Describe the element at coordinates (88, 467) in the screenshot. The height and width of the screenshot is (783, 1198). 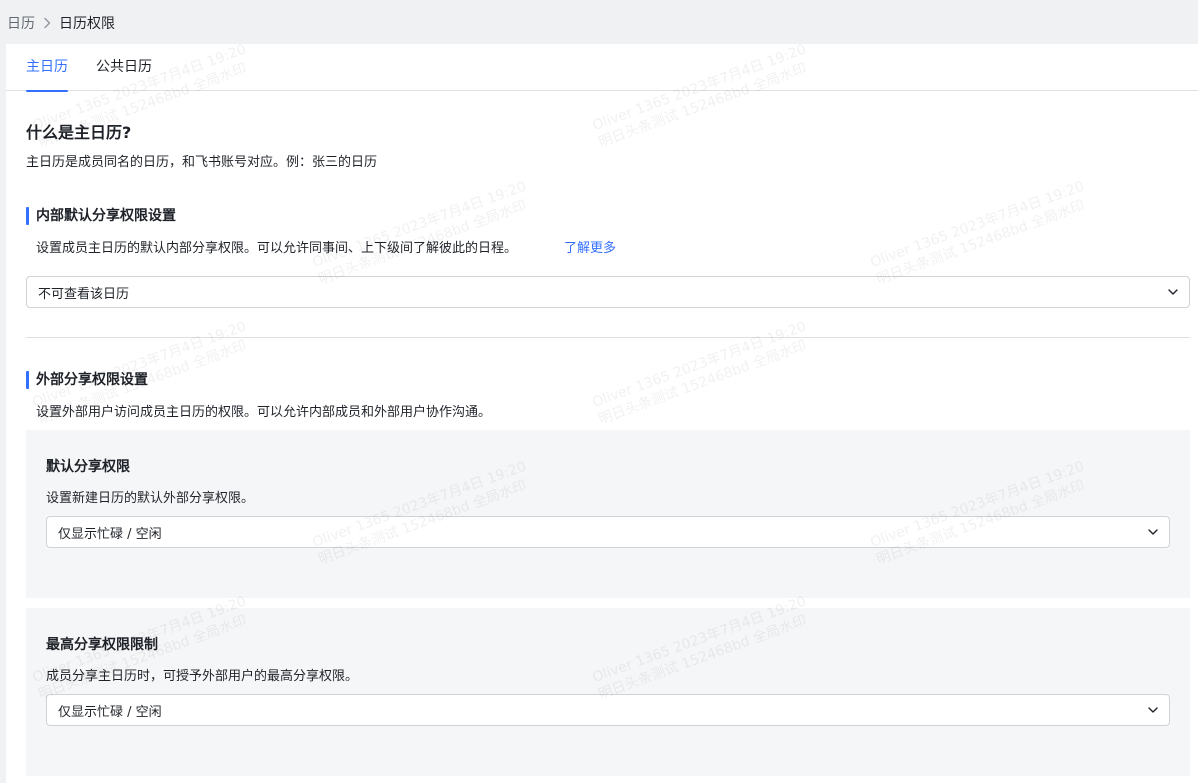
I see `default-share-title: 默认分享权限` at that location.